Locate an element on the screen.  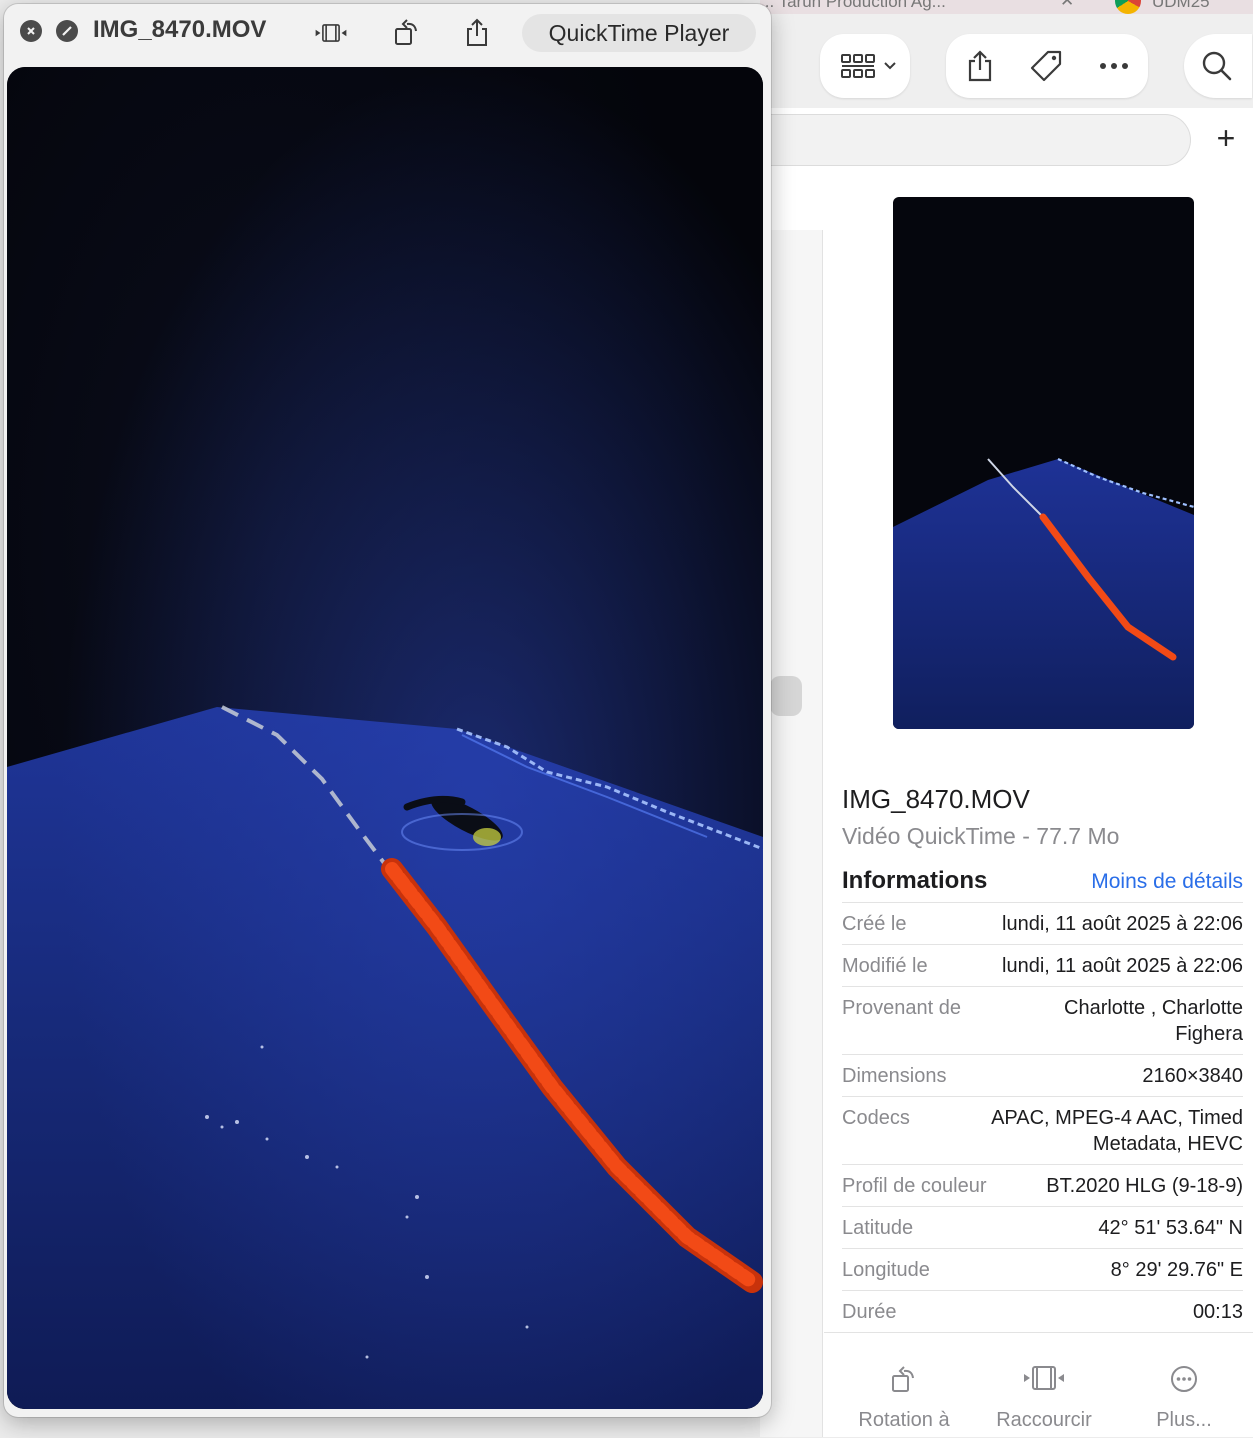
video-thumbnail is located at coordinates (1043, 463).